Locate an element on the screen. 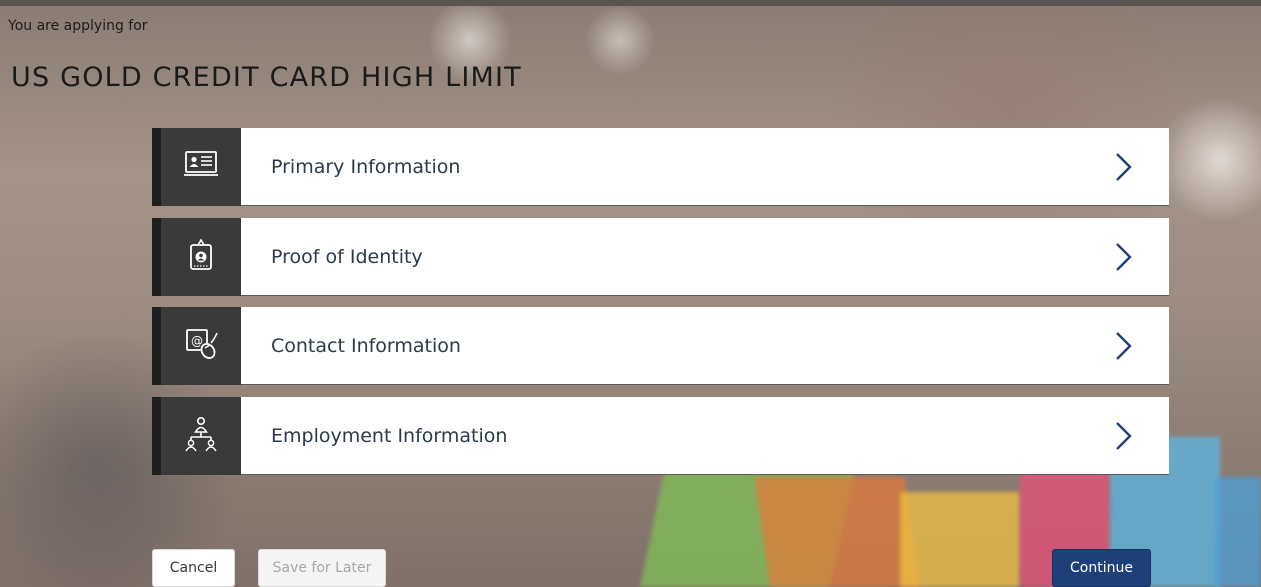  section-label: Employment Information is located at coordinates (389, 435).